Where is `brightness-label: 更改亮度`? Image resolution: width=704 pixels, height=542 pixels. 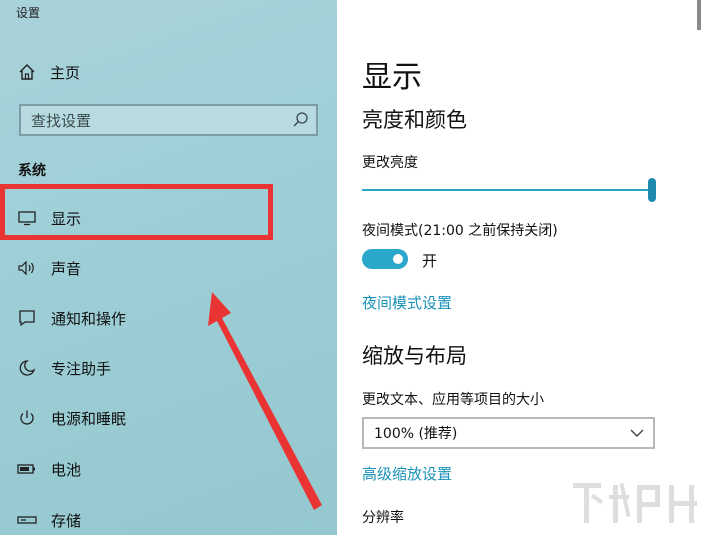
brightness-label: 更改亮度 is located at coordinates (390, 163).